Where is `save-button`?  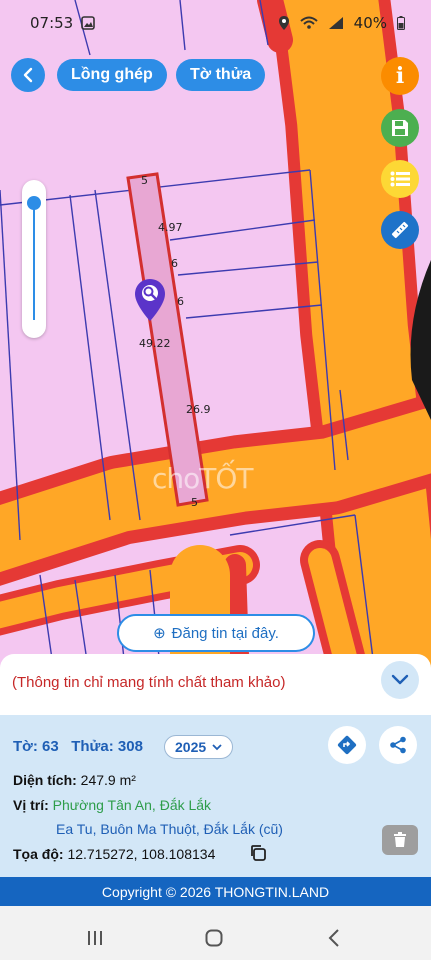
save-button is located at coordinates (400, 128).